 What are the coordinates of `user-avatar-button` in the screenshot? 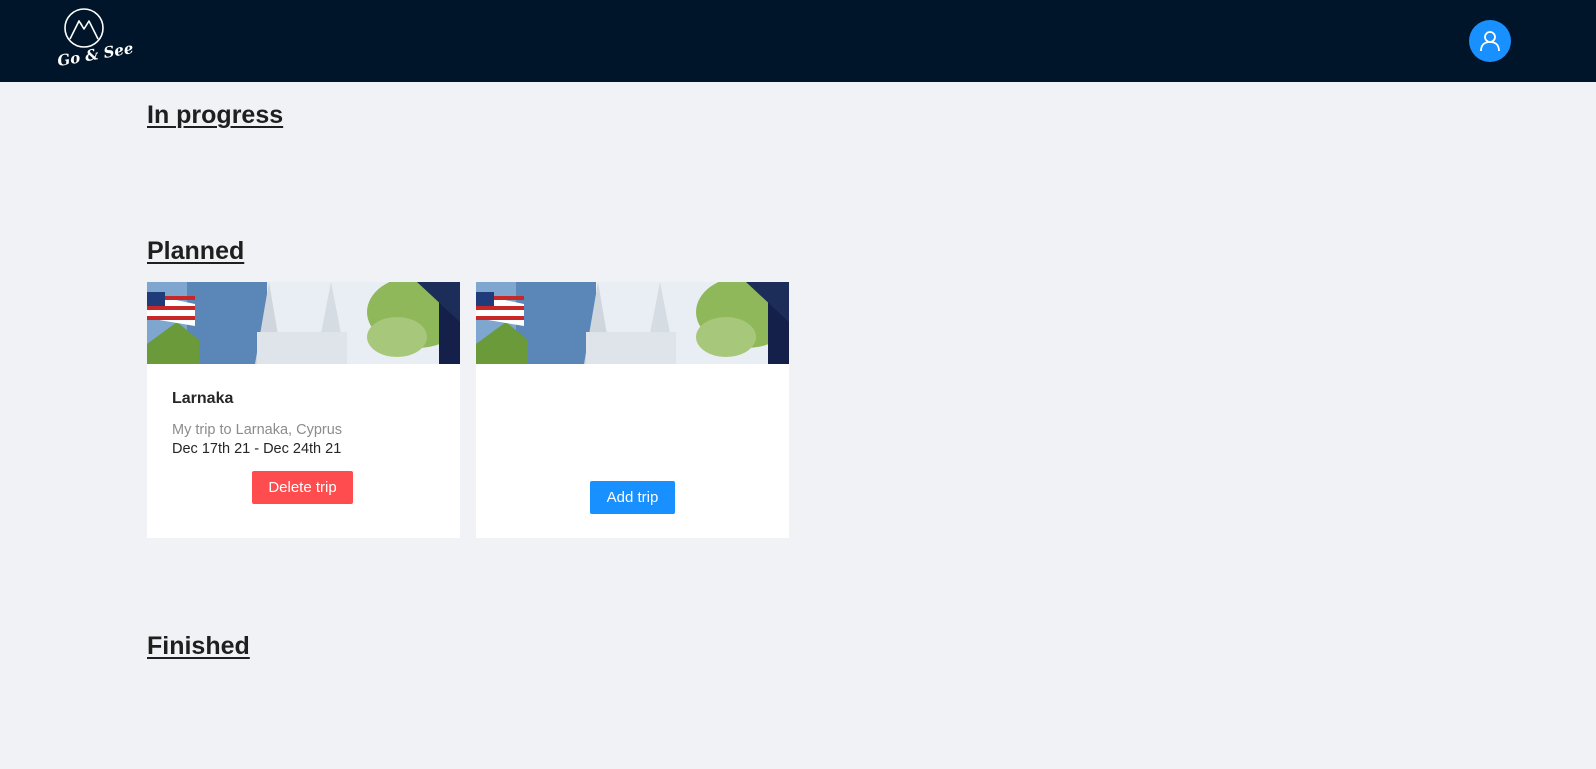 It's located at (1490, 41).